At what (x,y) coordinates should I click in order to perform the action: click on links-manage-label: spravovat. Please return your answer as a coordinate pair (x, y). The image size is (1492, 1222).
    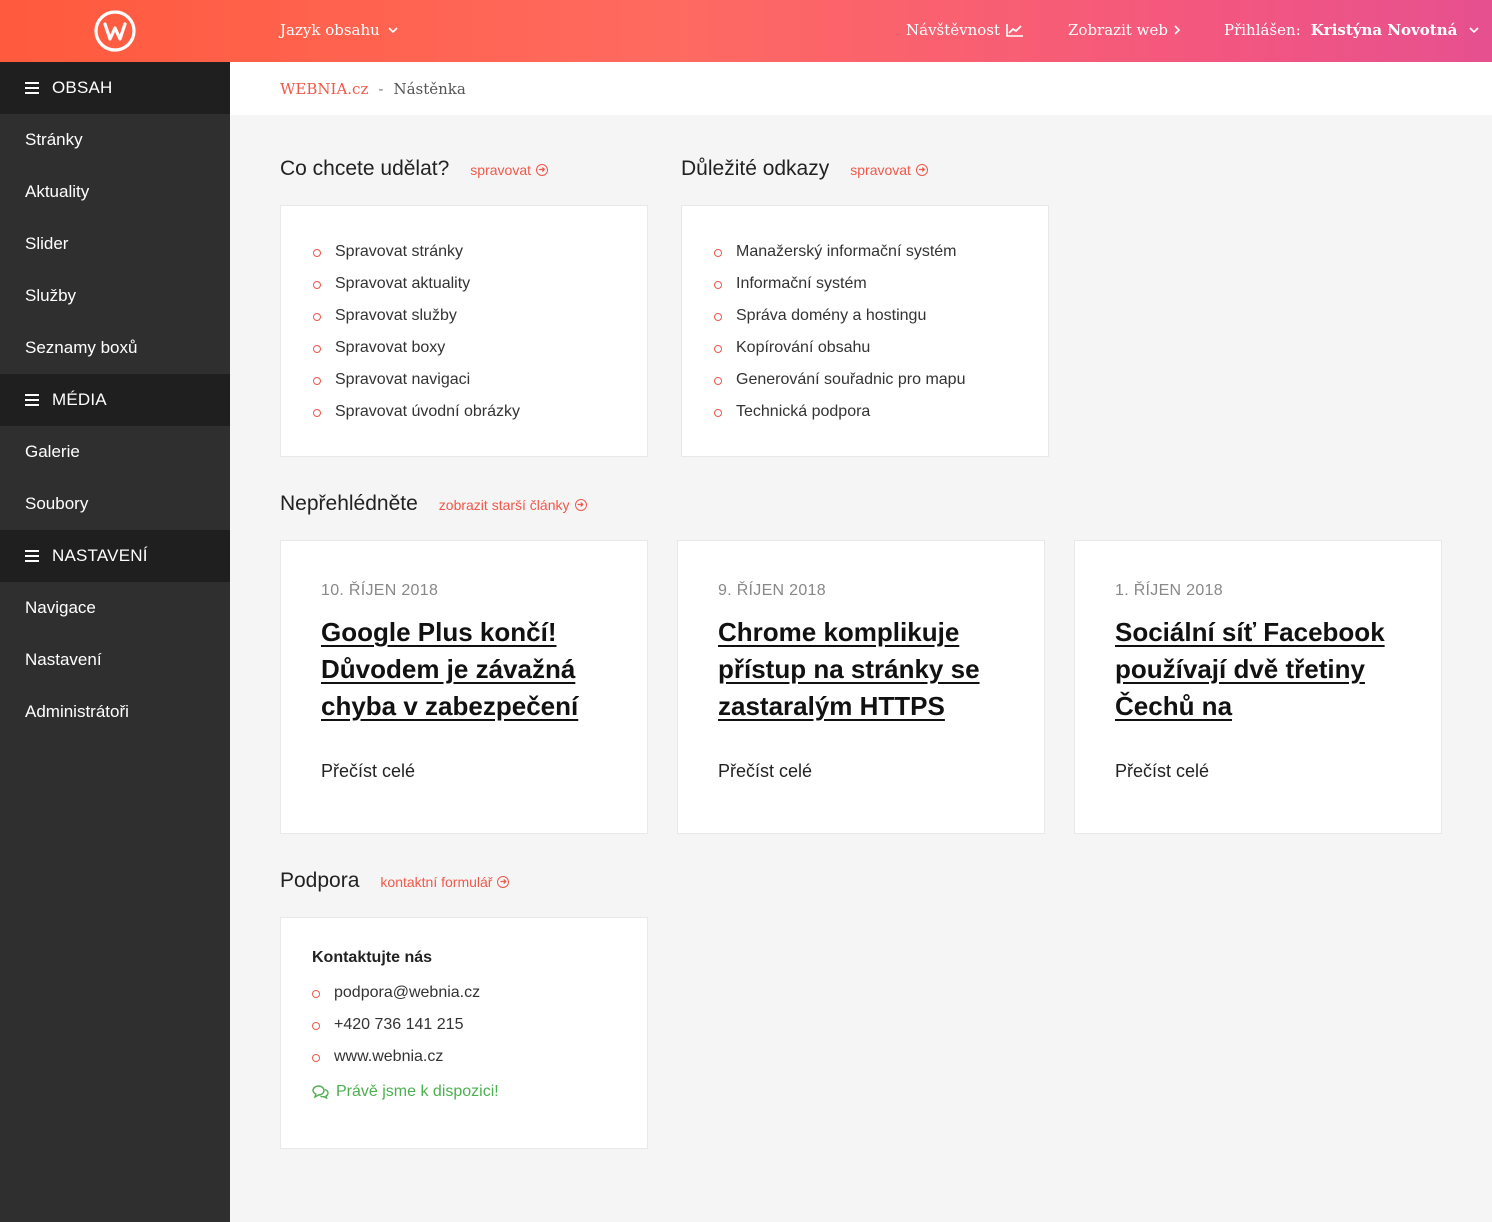
    Looking at the image, I should click on (880, 170).